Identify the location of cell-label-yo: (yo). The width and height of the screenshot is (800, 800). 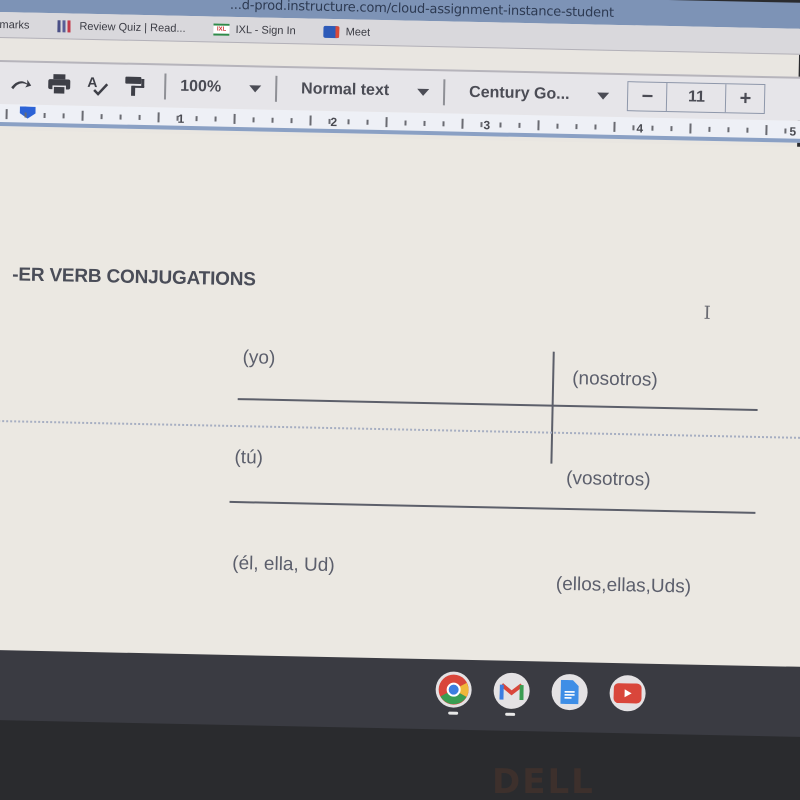
(259, 358).